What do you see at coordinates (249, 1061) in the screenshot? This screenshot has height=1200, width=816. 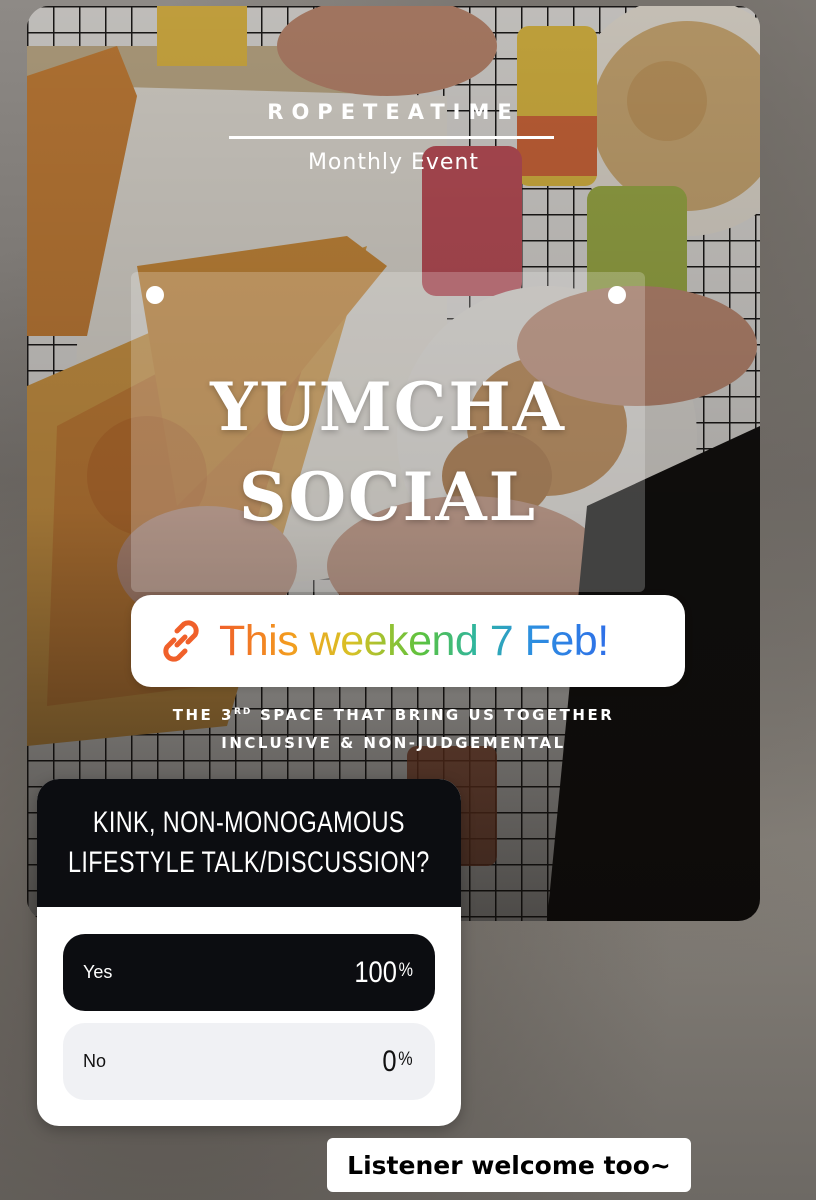 I see `poll-option-no: No 0%` at bounding box center [249, 1061].